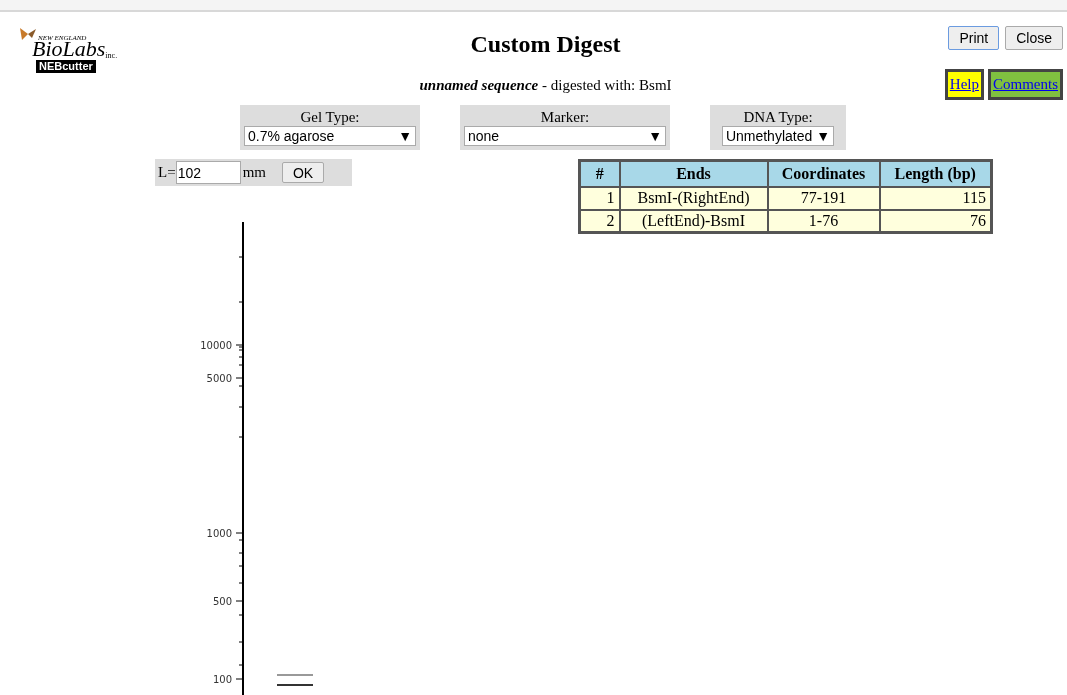 The height and width of the screenshot is (695, 1067). I want to click on select-label: DNA Type:, so click(778, 117).